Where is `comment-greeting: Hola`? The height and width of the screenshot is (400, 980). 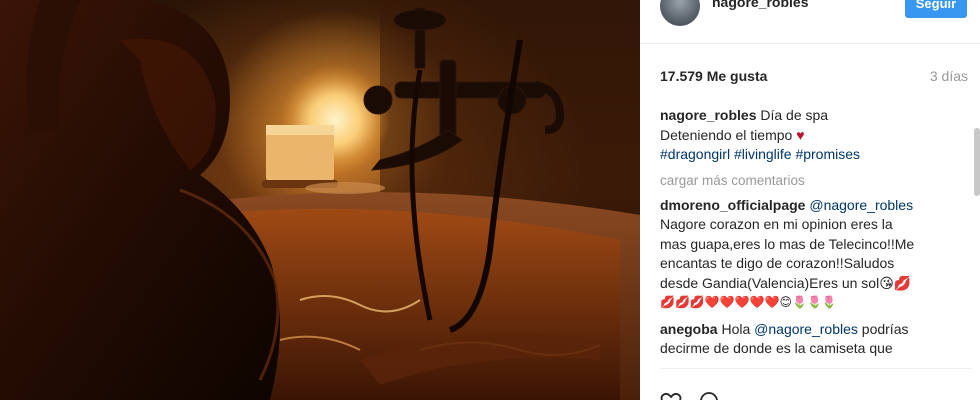
comment-greeting: Hola is located at coordinates (736, 328).